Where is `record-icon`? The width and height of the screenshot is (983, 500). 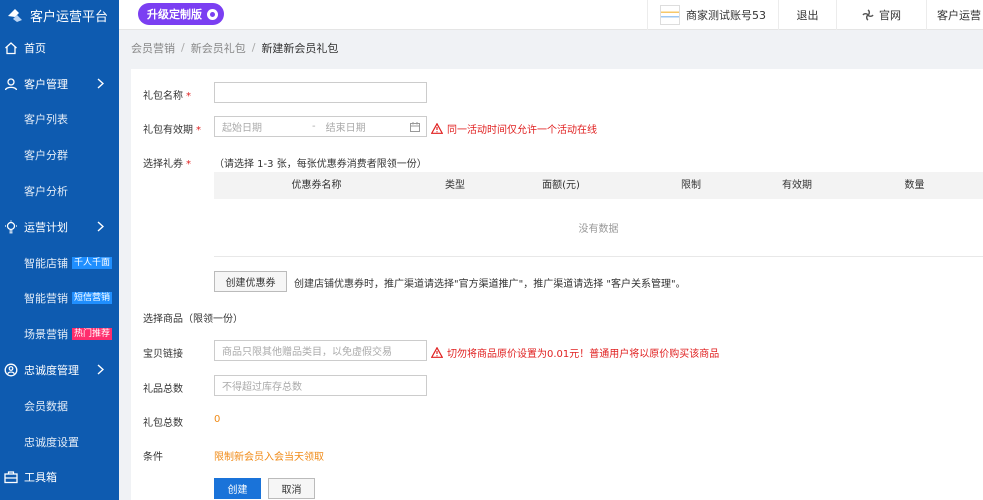
record-icon is located at coordinates (212, 14).